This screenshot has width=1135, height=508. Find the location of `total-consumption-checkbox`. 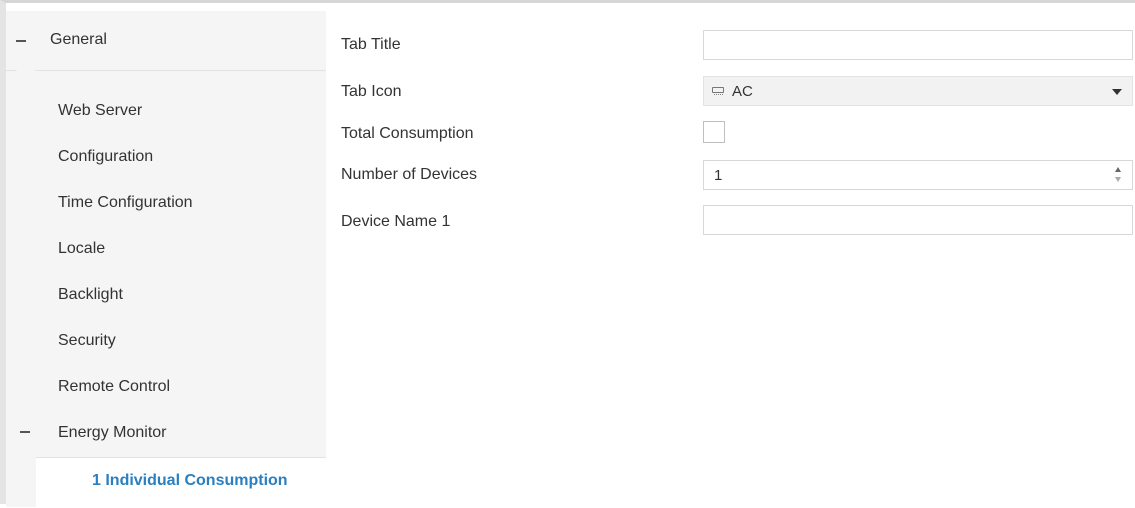

total-consumption-checkbox is located at coordinates (714, 132).